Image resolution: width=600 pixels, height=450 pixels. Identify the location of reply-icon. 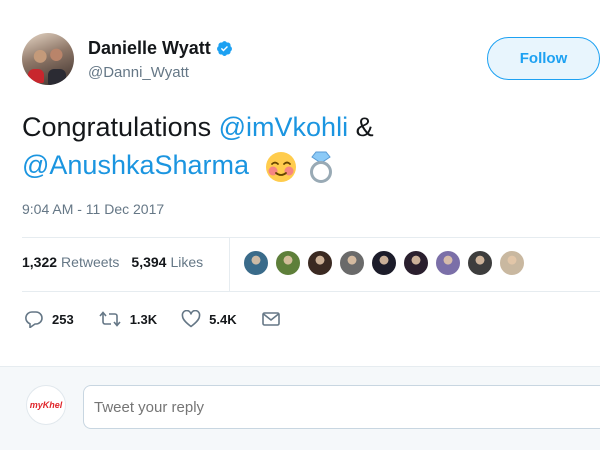
(34, 319).